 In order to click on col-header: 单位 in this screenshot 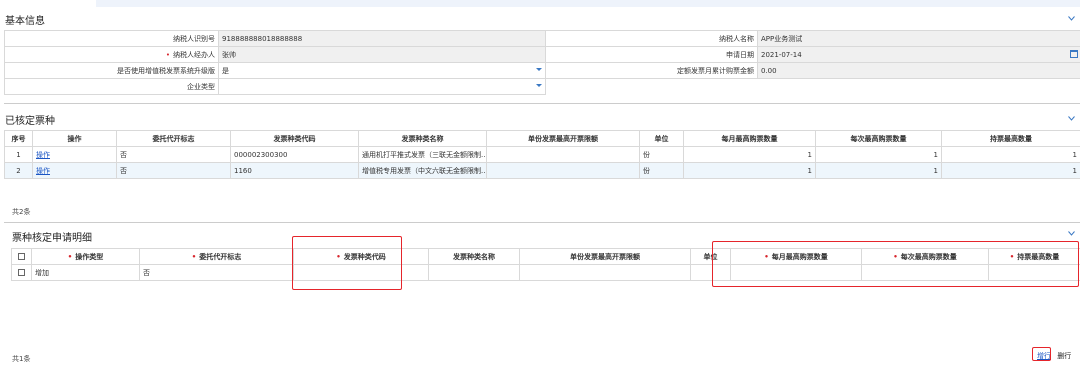, I will do `click(661, 138)`.